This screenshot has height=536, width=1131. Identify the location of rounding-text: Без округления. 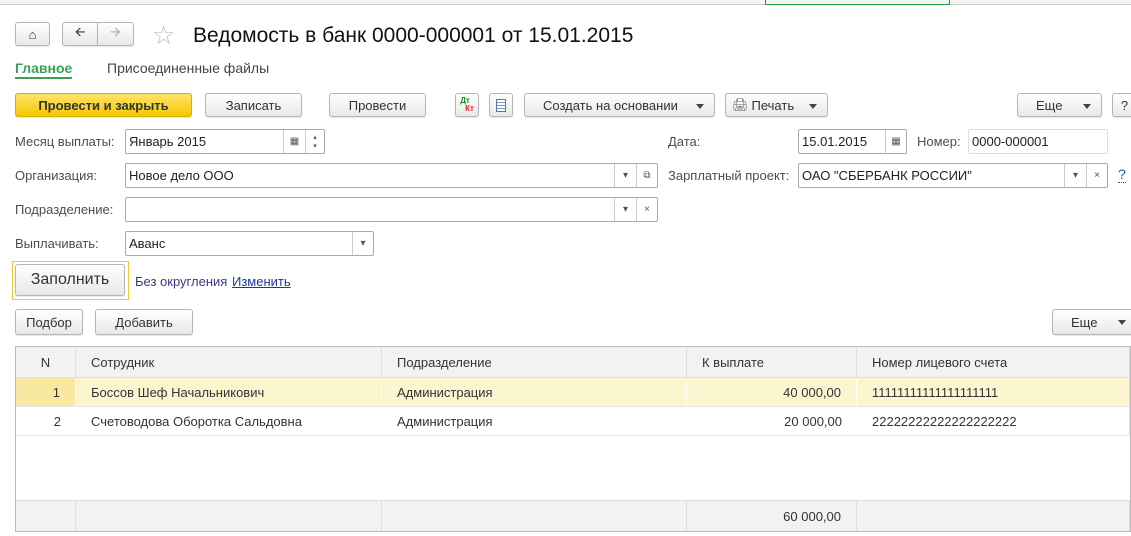
(181, 281).